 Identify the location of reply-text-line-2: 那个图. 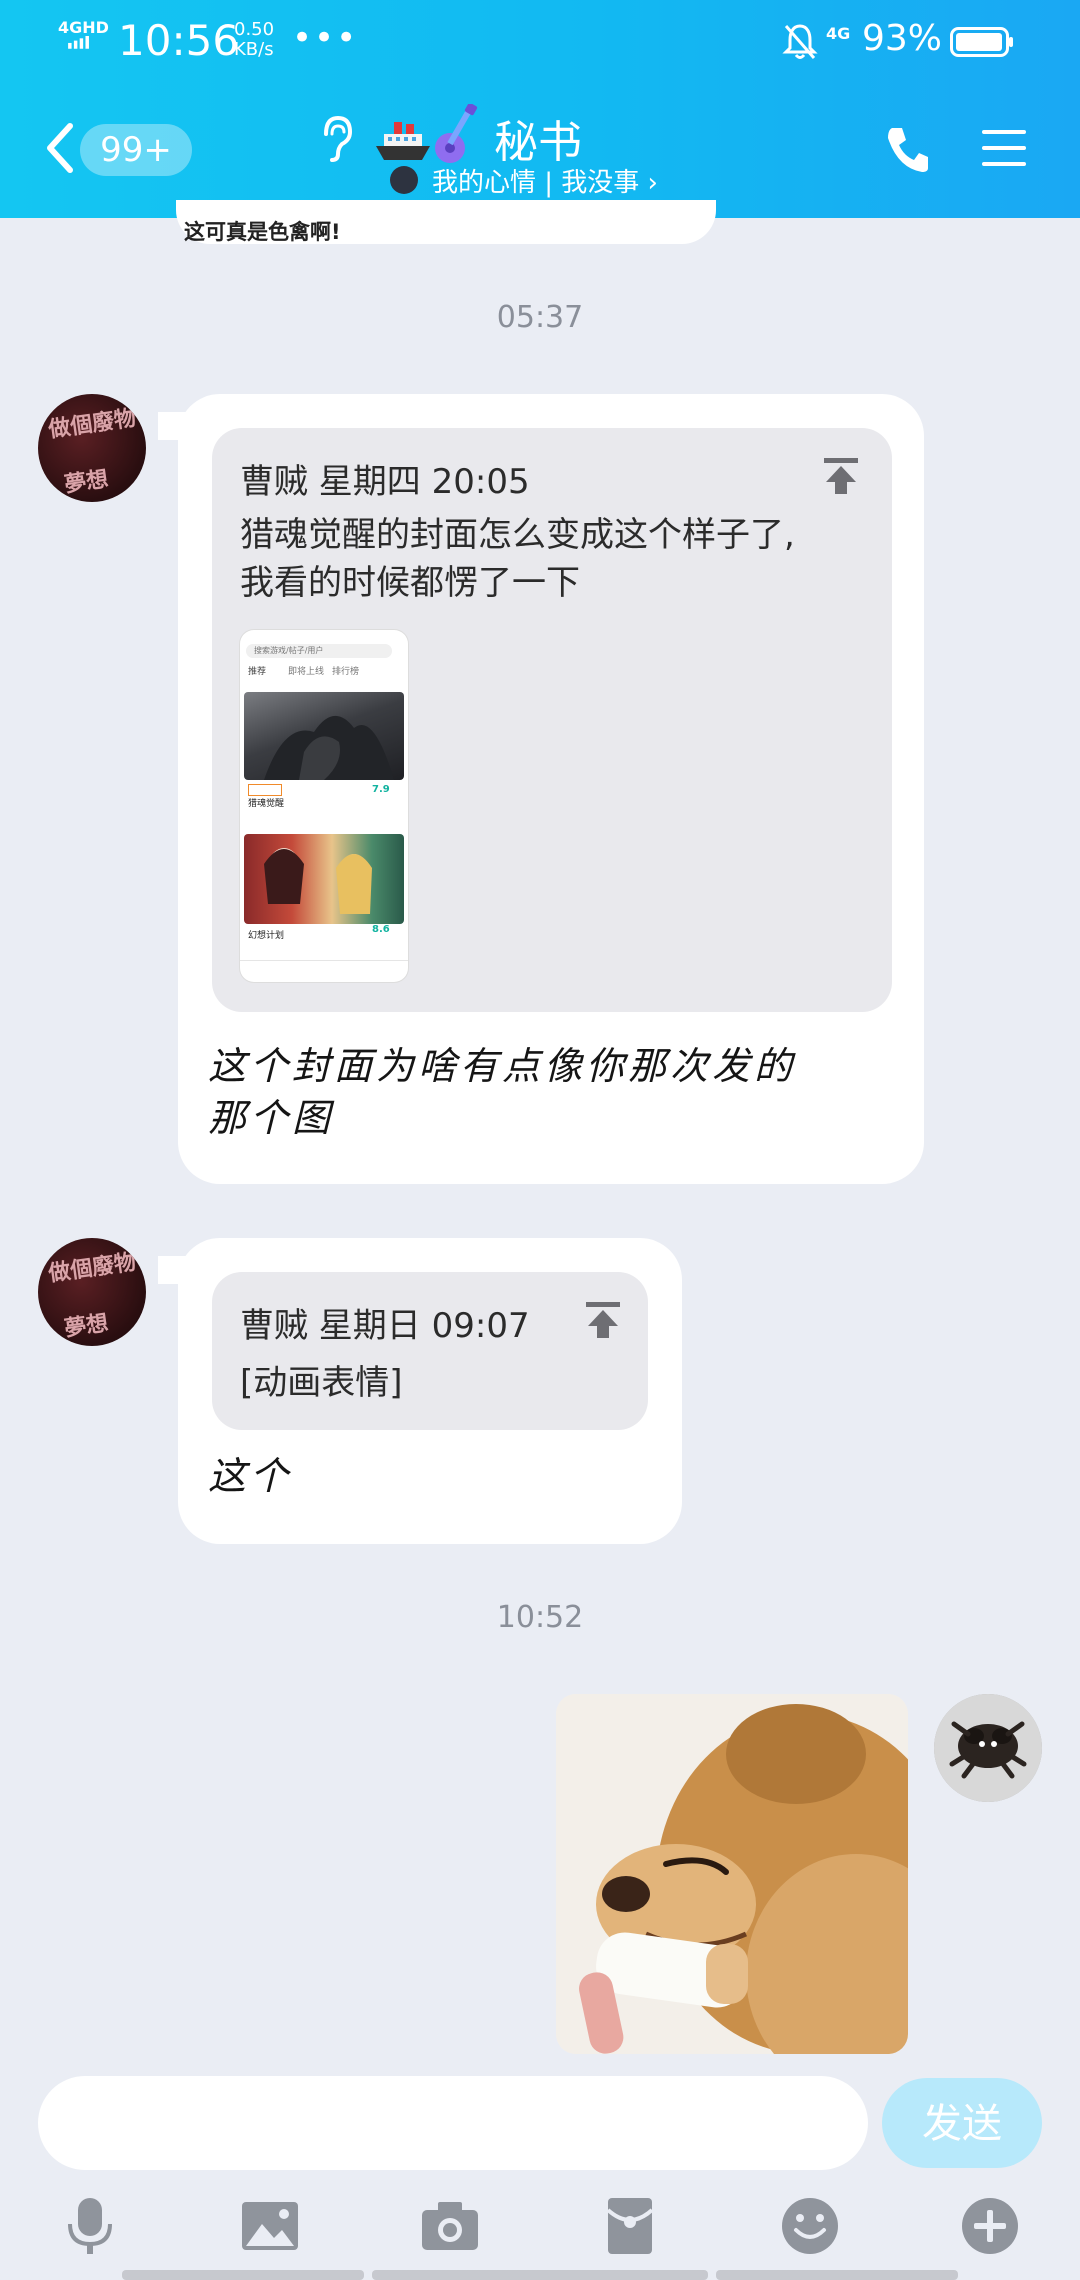
(271, 1118).